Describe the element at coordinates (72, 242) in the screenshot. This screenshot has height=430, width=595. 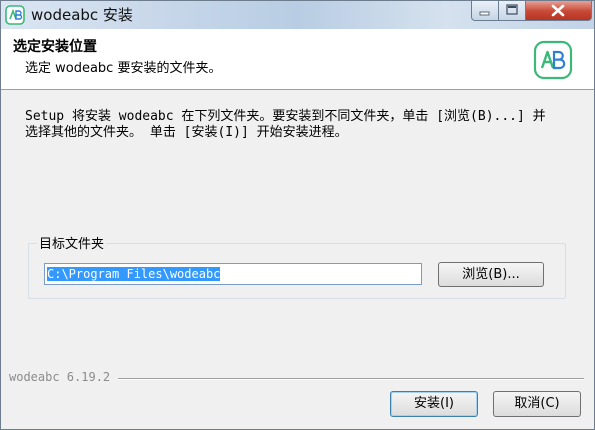
I see `destination-group-label: 目标文件夹` at that location.